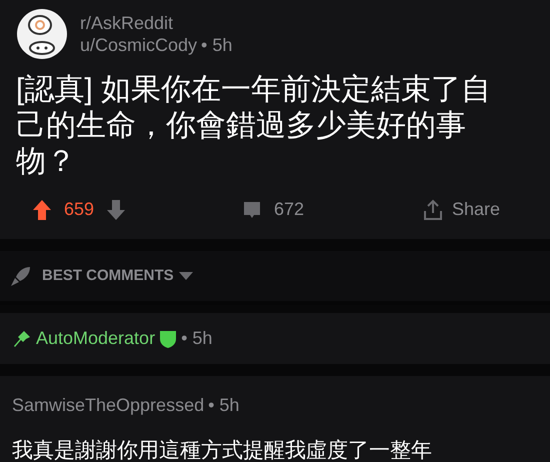 This screenshot has height=462, width=550. I want to click on shield-icon, so click(168, 338).